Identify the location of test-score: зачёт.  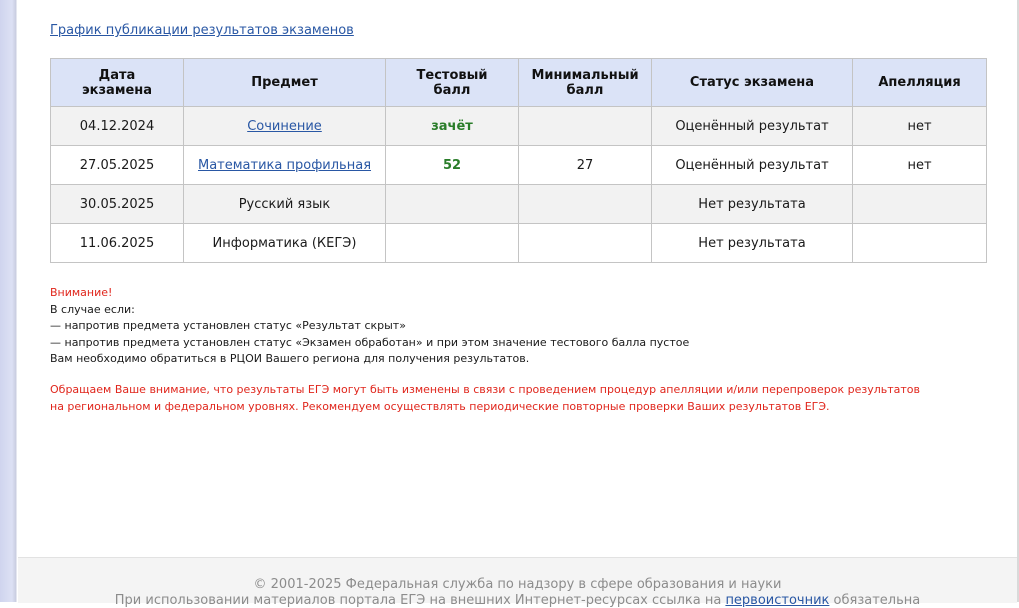
(452, 126).